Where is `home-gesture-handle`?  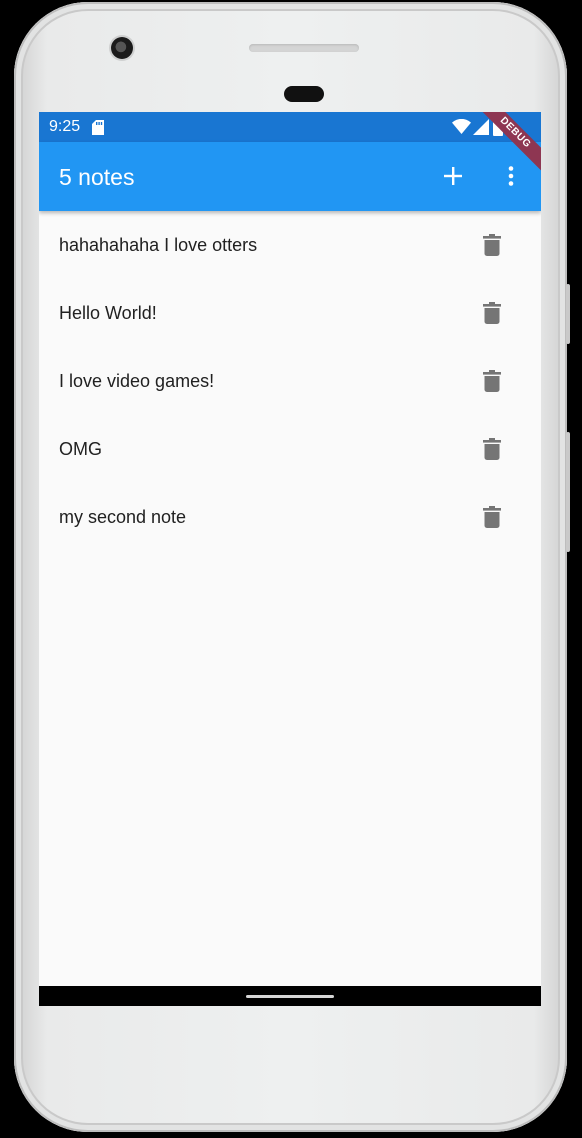
home-gesture-handle is located at coordinates (290, 996).